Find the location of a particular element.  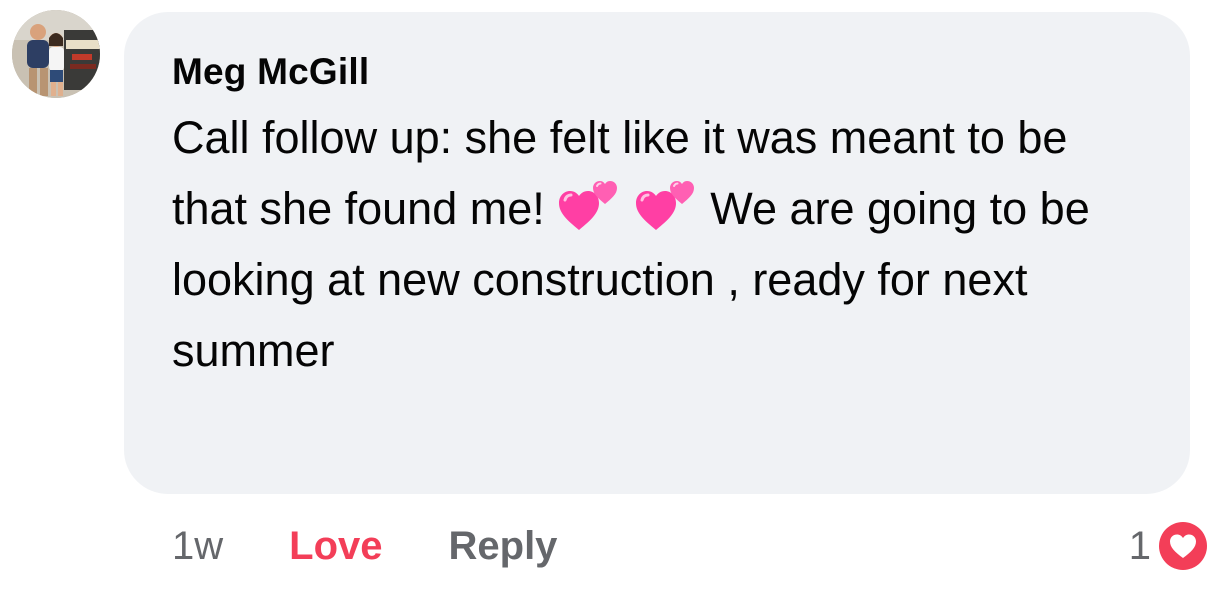

comment-timestamp: 1w is located at coordinates (197, 546).